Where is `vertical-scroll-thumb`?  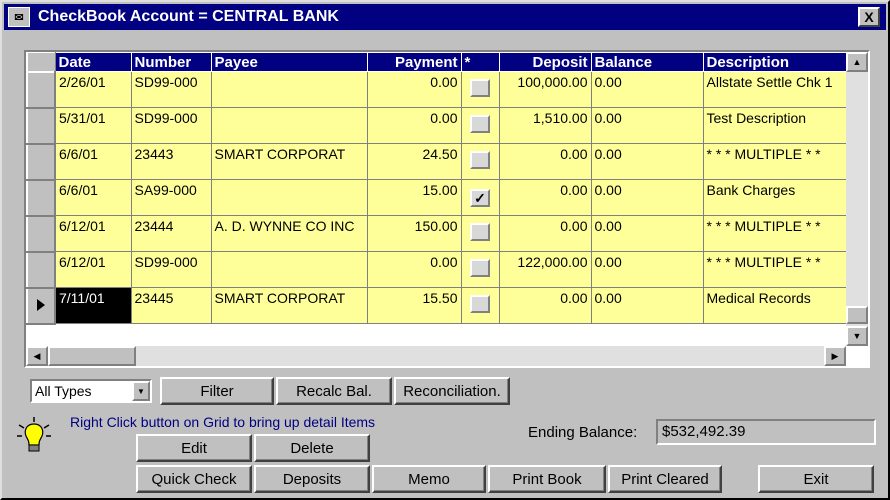 vertical-scroll-thumb is located at coordinates (857, 315).